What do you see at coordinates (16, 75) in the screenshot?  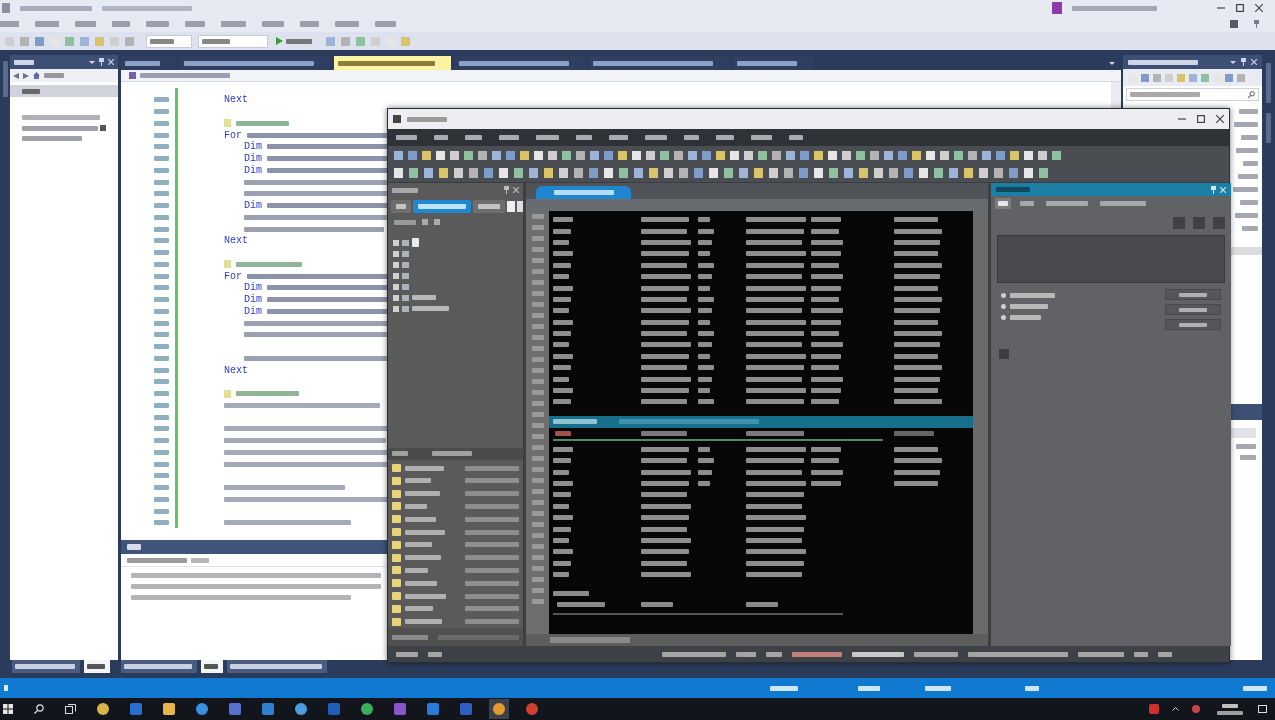 I see `back-arrow-icon` at bounding box center [16, 75].